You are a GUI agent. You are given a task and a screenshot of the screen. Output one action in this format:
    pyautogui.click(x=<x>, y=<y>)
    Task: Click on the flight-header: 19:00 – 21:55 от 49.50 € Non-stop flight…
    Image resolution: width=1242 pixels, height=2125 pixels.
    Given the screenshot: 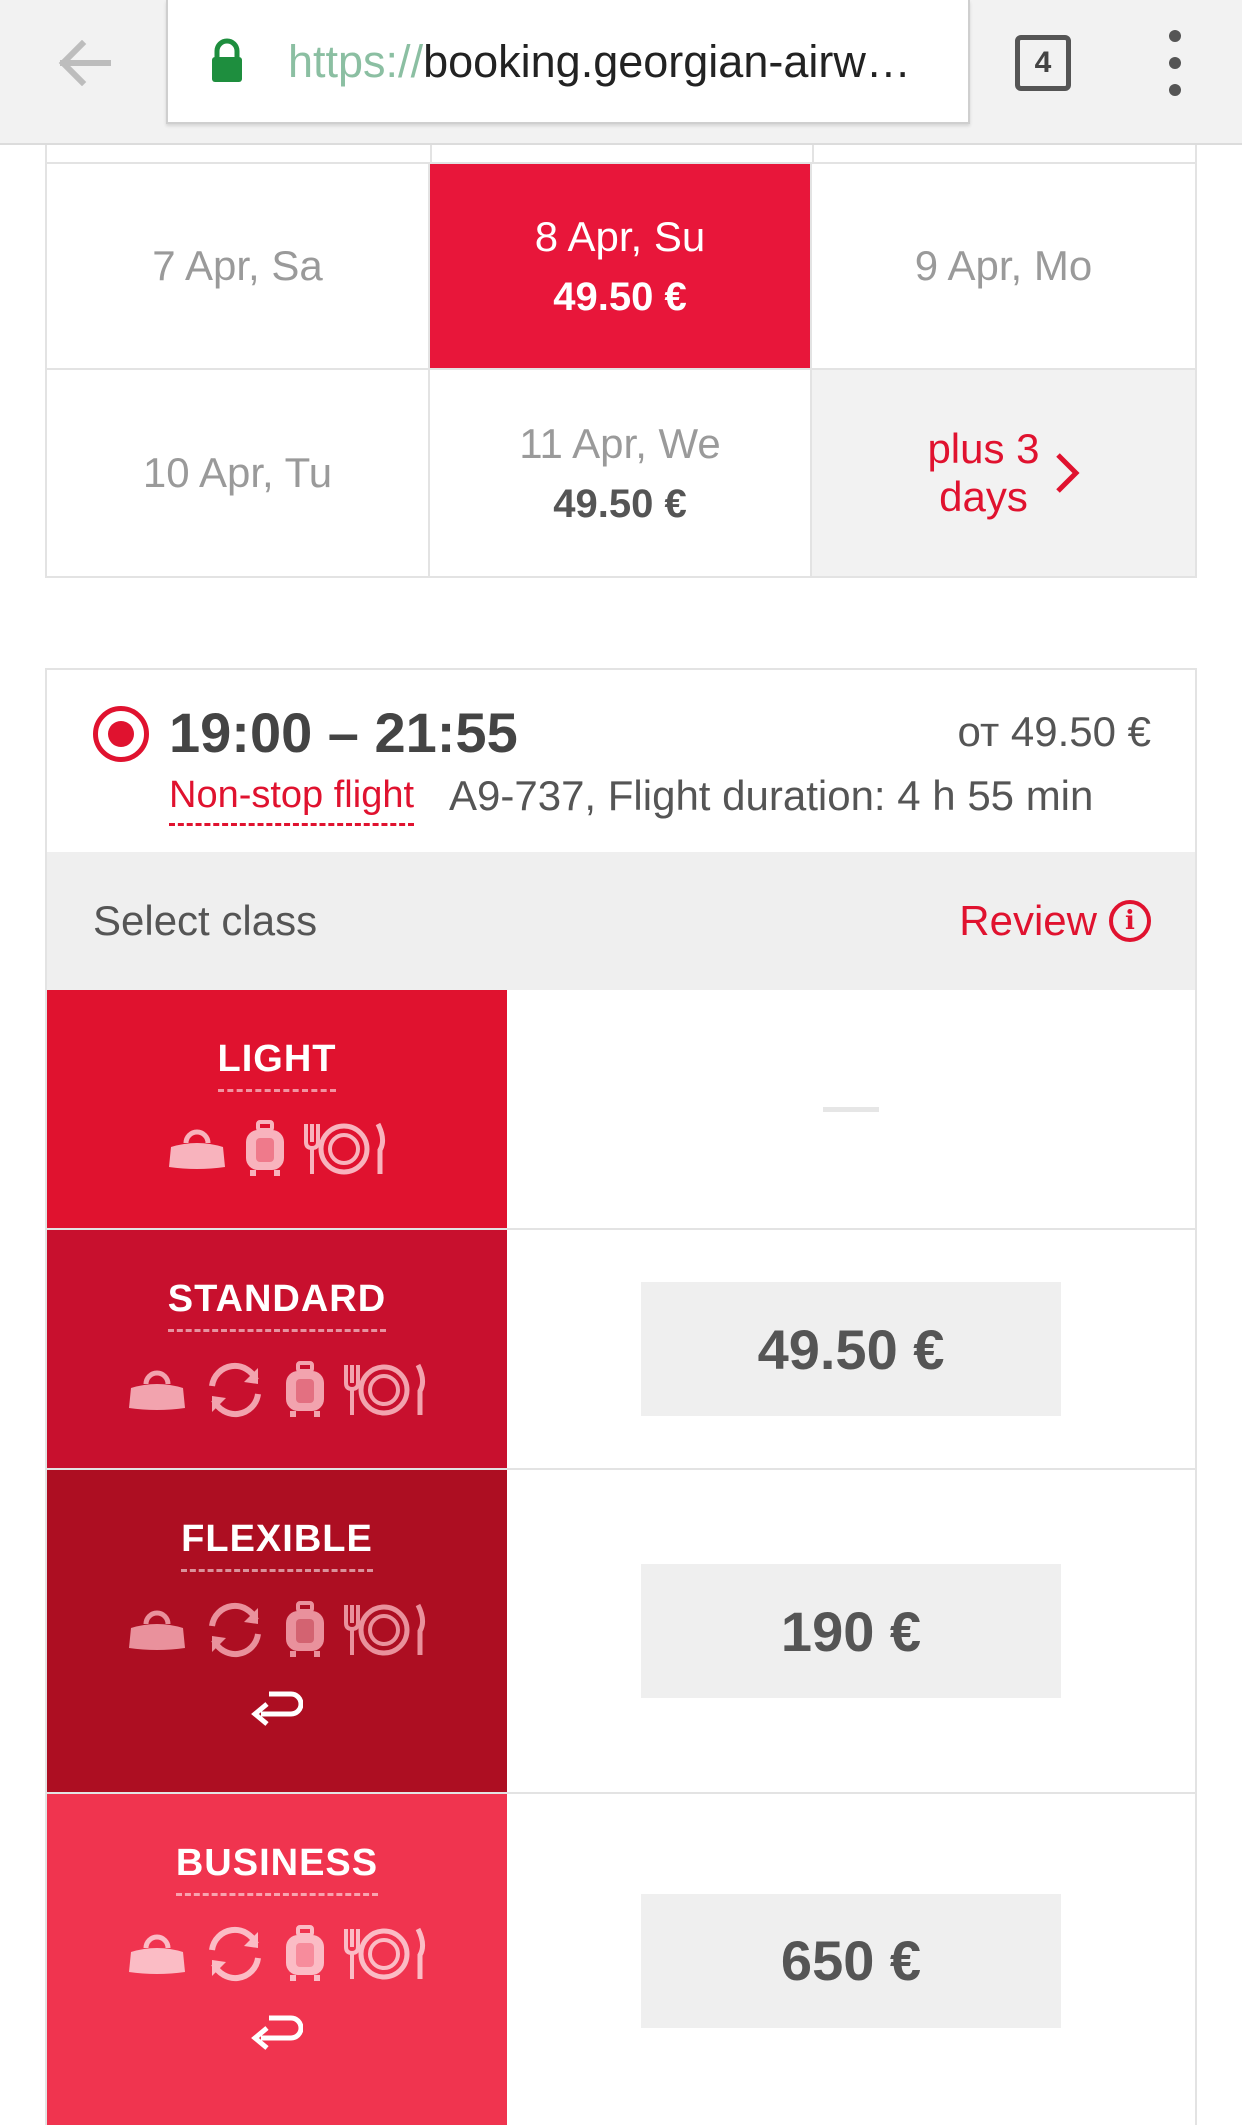 What is the action you would take?
    pyautogui.click(x=621, y=761)
    